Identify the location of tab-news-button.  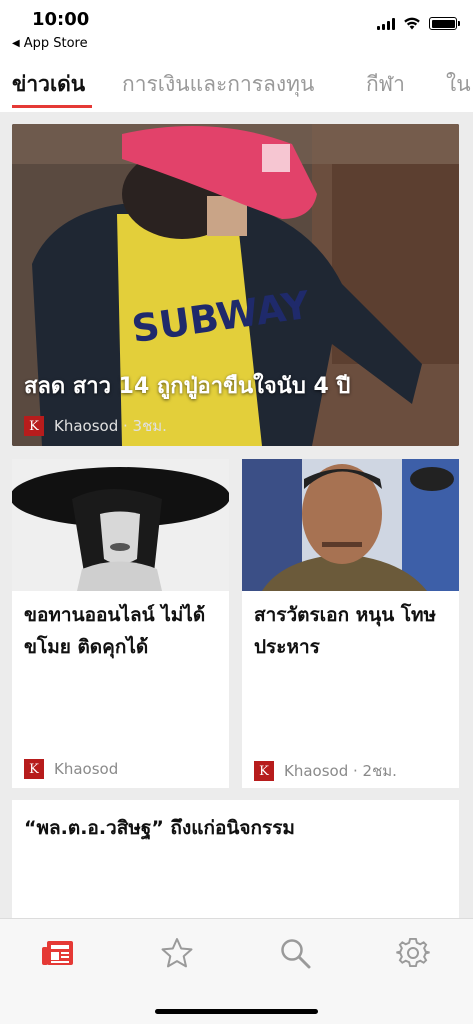
(58, 953).